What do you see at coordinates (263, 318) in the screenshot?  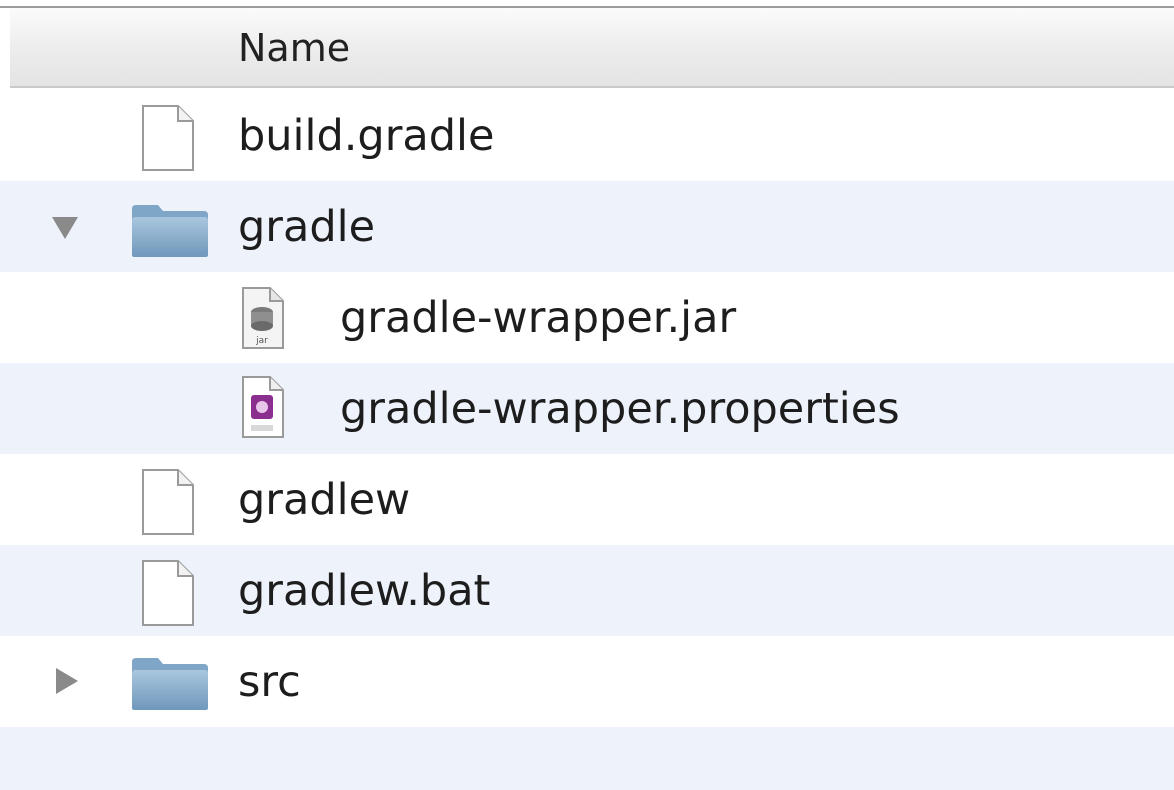 I see `jar-file-icon: jar` at bounding box center [263, 318].